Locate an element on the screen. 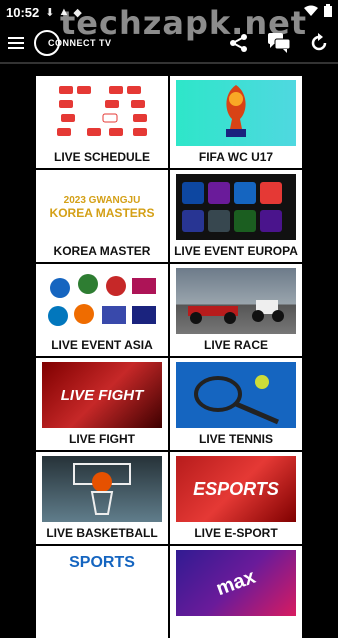  card-live-fight: LIVE FIGHT LIVE FIGHT is located at coordinates (102, 404).